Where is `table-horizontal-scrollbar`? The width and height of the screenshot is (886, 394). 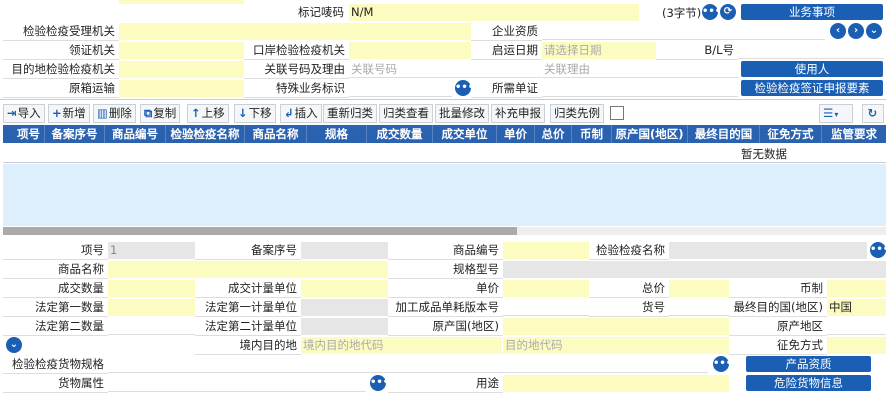
table-horizontal-scrollbar is located at coordinates (260, 231).